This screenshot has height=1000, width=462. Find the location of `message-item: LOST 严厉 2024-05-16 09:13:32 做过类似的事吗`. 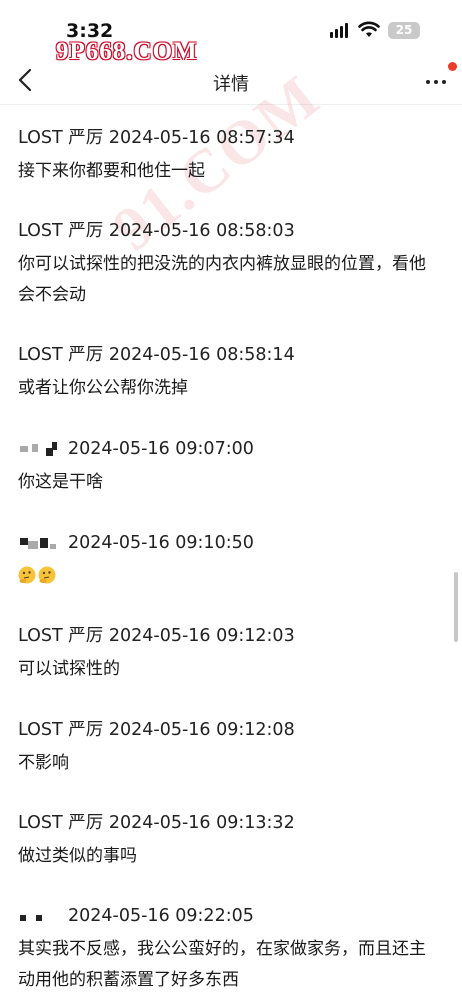

message-item: LOST 严厉 2024-05-16 09:13:32 做过类似的事吗 is located at coordinates (228, 841).